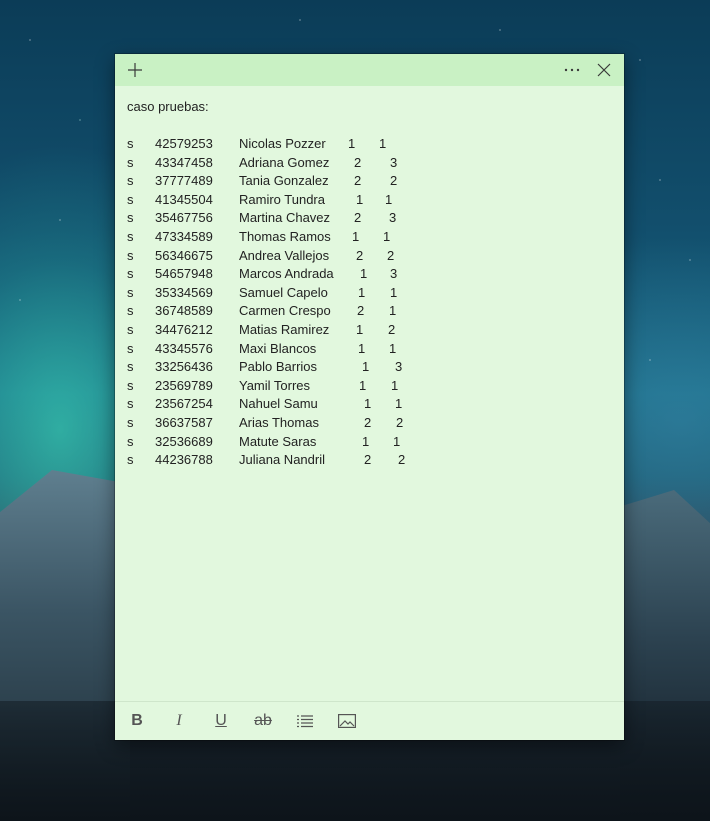  Describe the element at coordinates (184, 460) in the screenshot. I see `row-id: 44236788` at that location.